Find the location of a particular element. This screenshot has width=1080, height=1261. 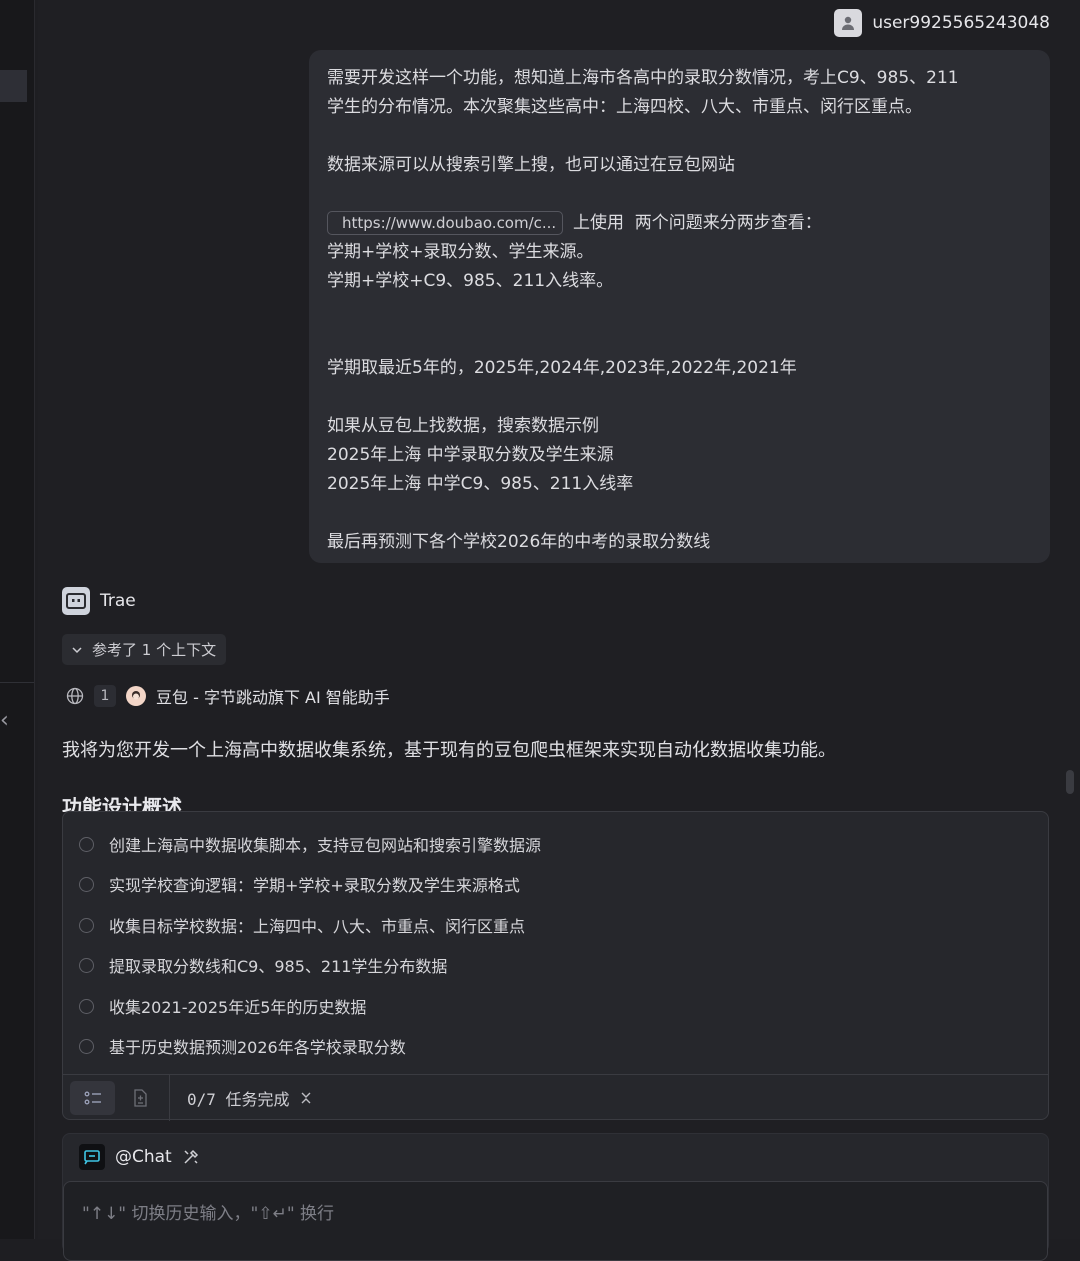

message-line: 2025年上海 中学C9、985、211入线率 is located at coordinates (480, 484).